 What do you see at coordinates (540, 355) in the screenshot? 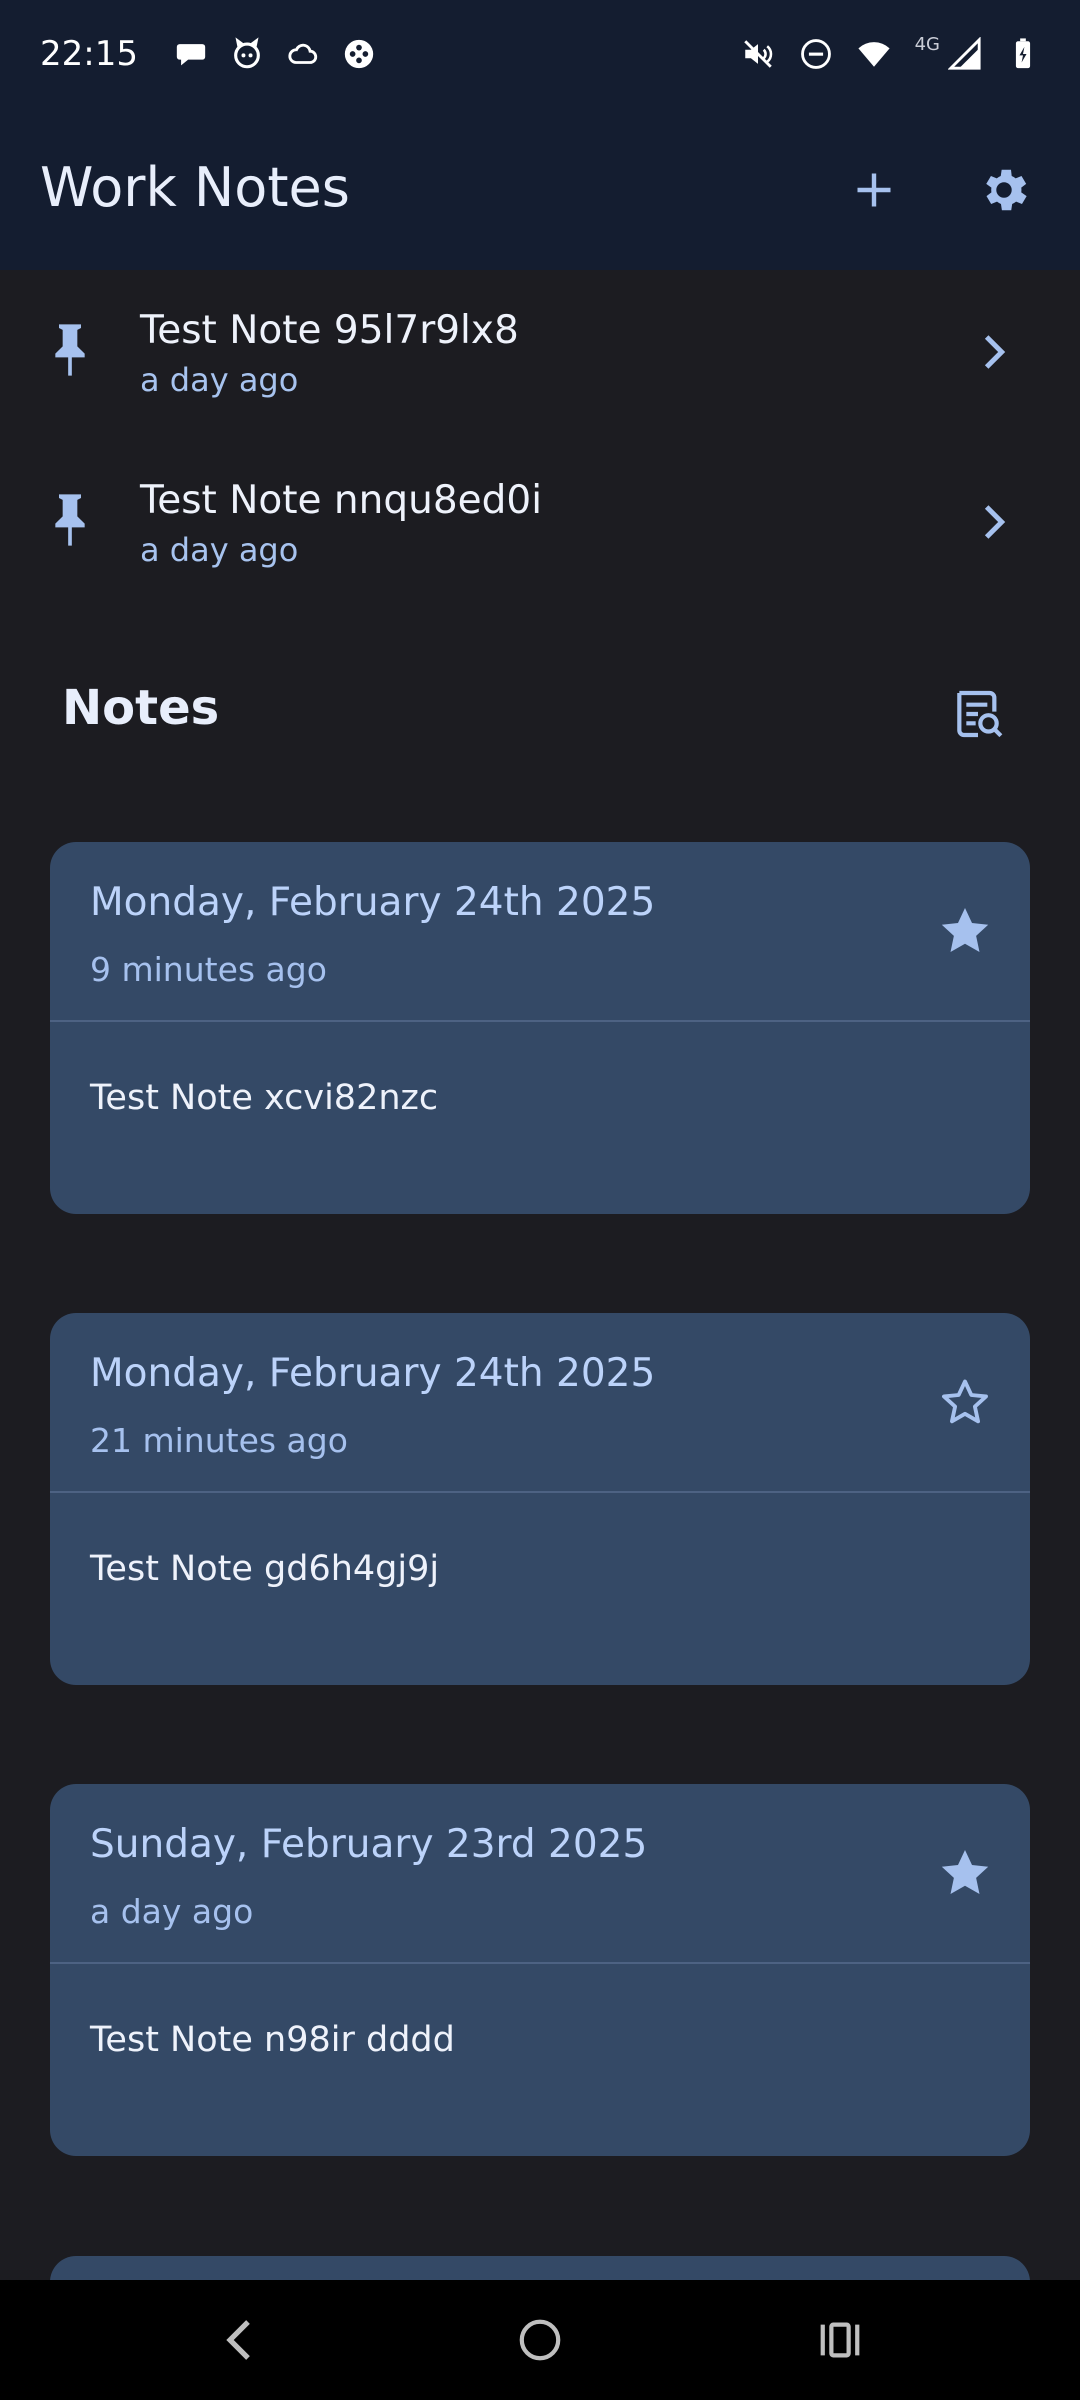
I see `pinned-note-item: Test Note 95l7r9lx8 a day ago` at bounding box center [540, 355].